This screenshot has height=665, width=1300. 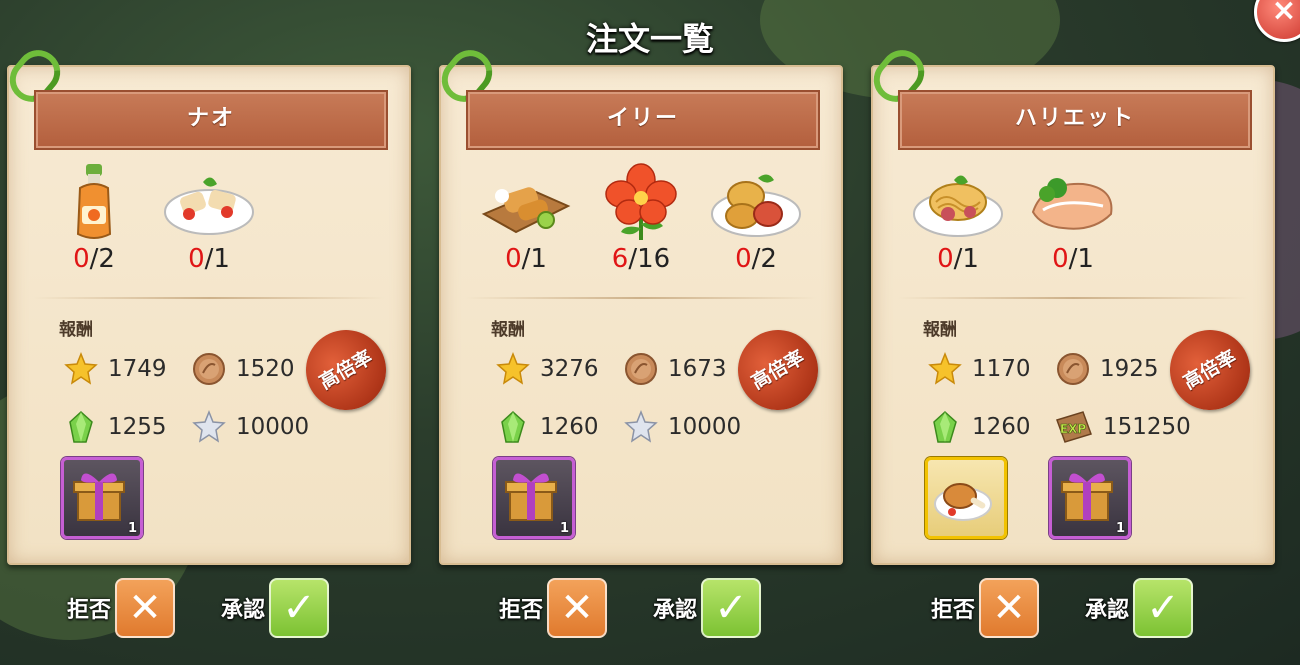 What do you see at coordinates (649, 259) in the screenshot?
I see `item-need-count: /16` at bounding box center [649, 259].